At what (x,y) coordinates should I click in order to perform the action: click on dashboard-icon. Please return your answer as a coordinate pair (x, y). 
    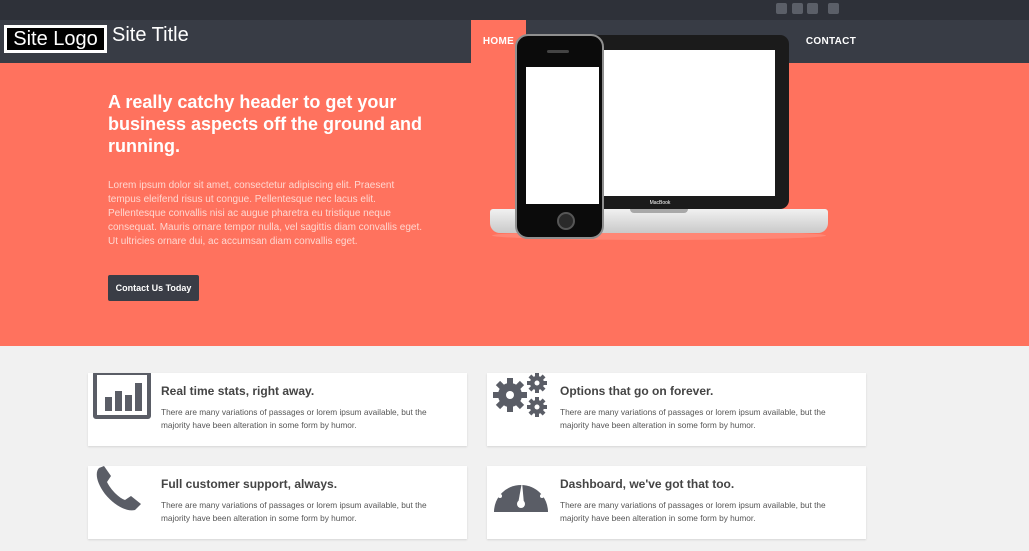
    Looking at the image, I should click on (521, 493).